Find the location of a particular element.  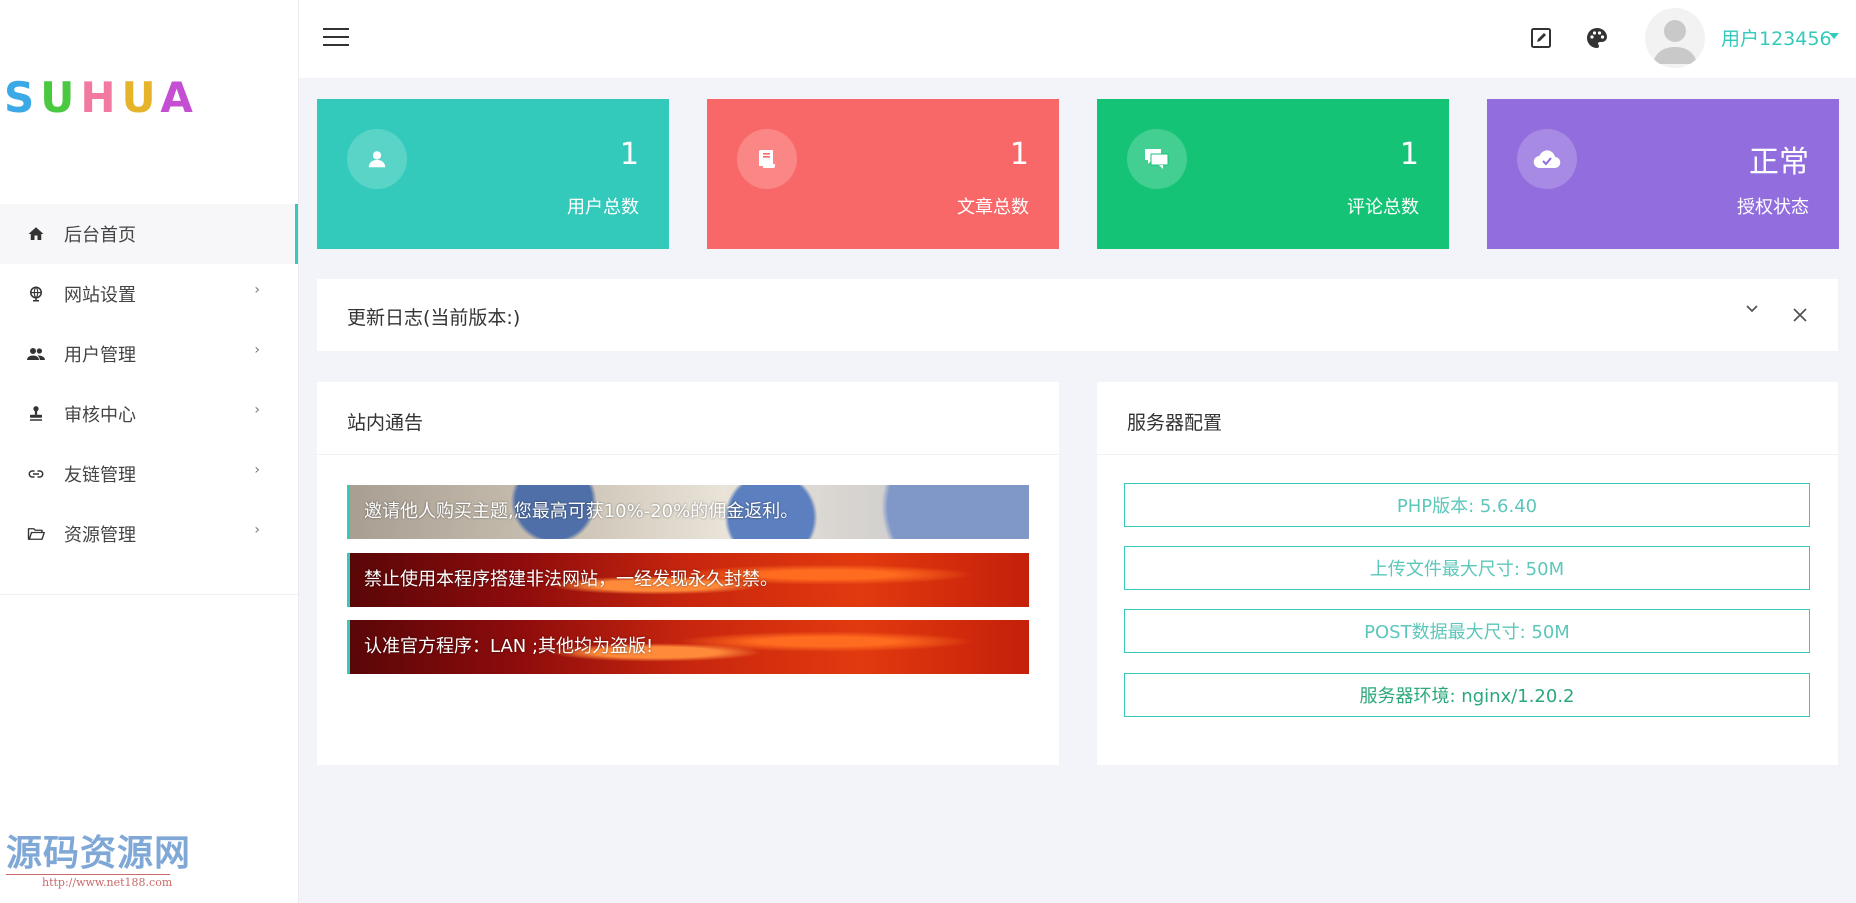

changelog-panel: 更新日志(当前版本:) is located at coordinates (1077, 315).